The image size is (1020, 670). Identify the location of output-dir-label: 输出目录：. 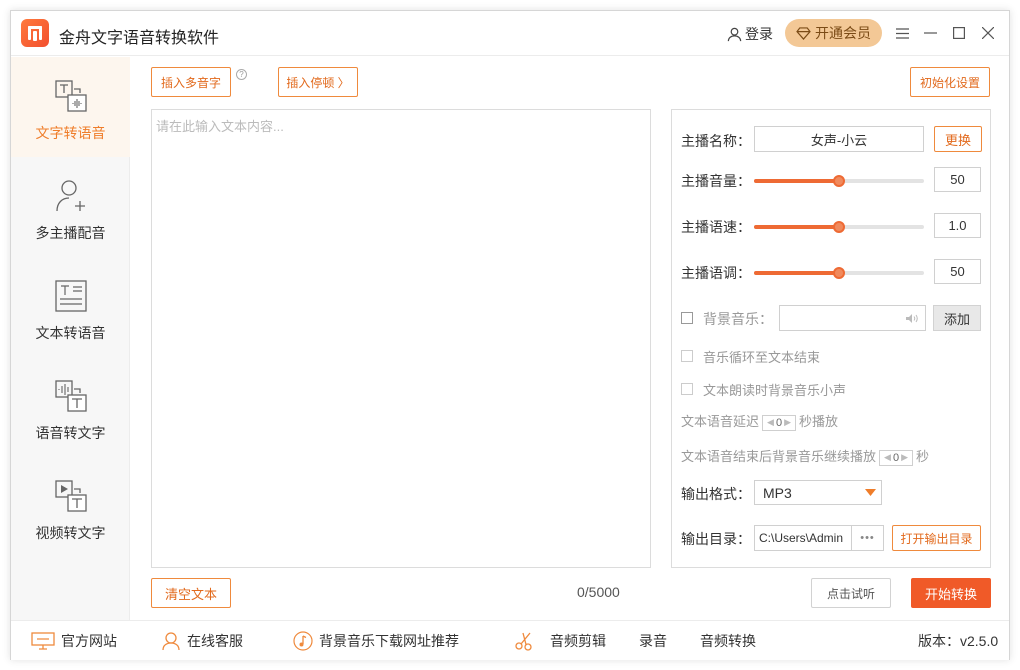
(716, 539).